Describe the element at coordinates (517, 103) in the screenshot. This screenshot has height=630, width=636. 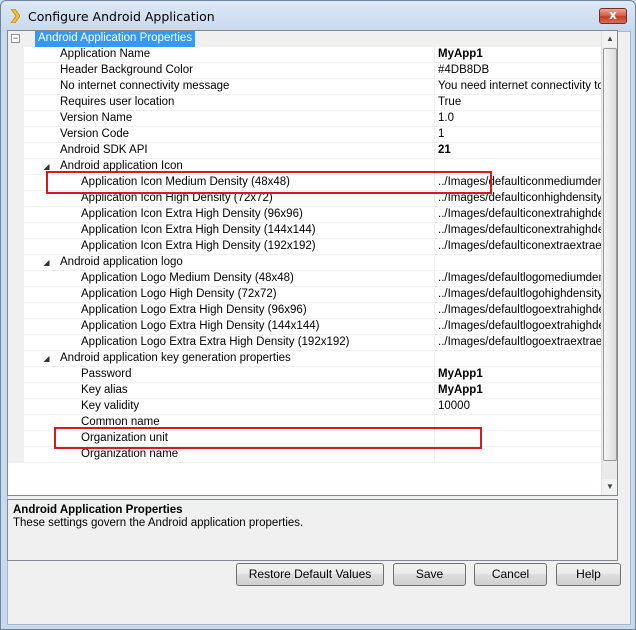
I see `property-value: True` at that location.